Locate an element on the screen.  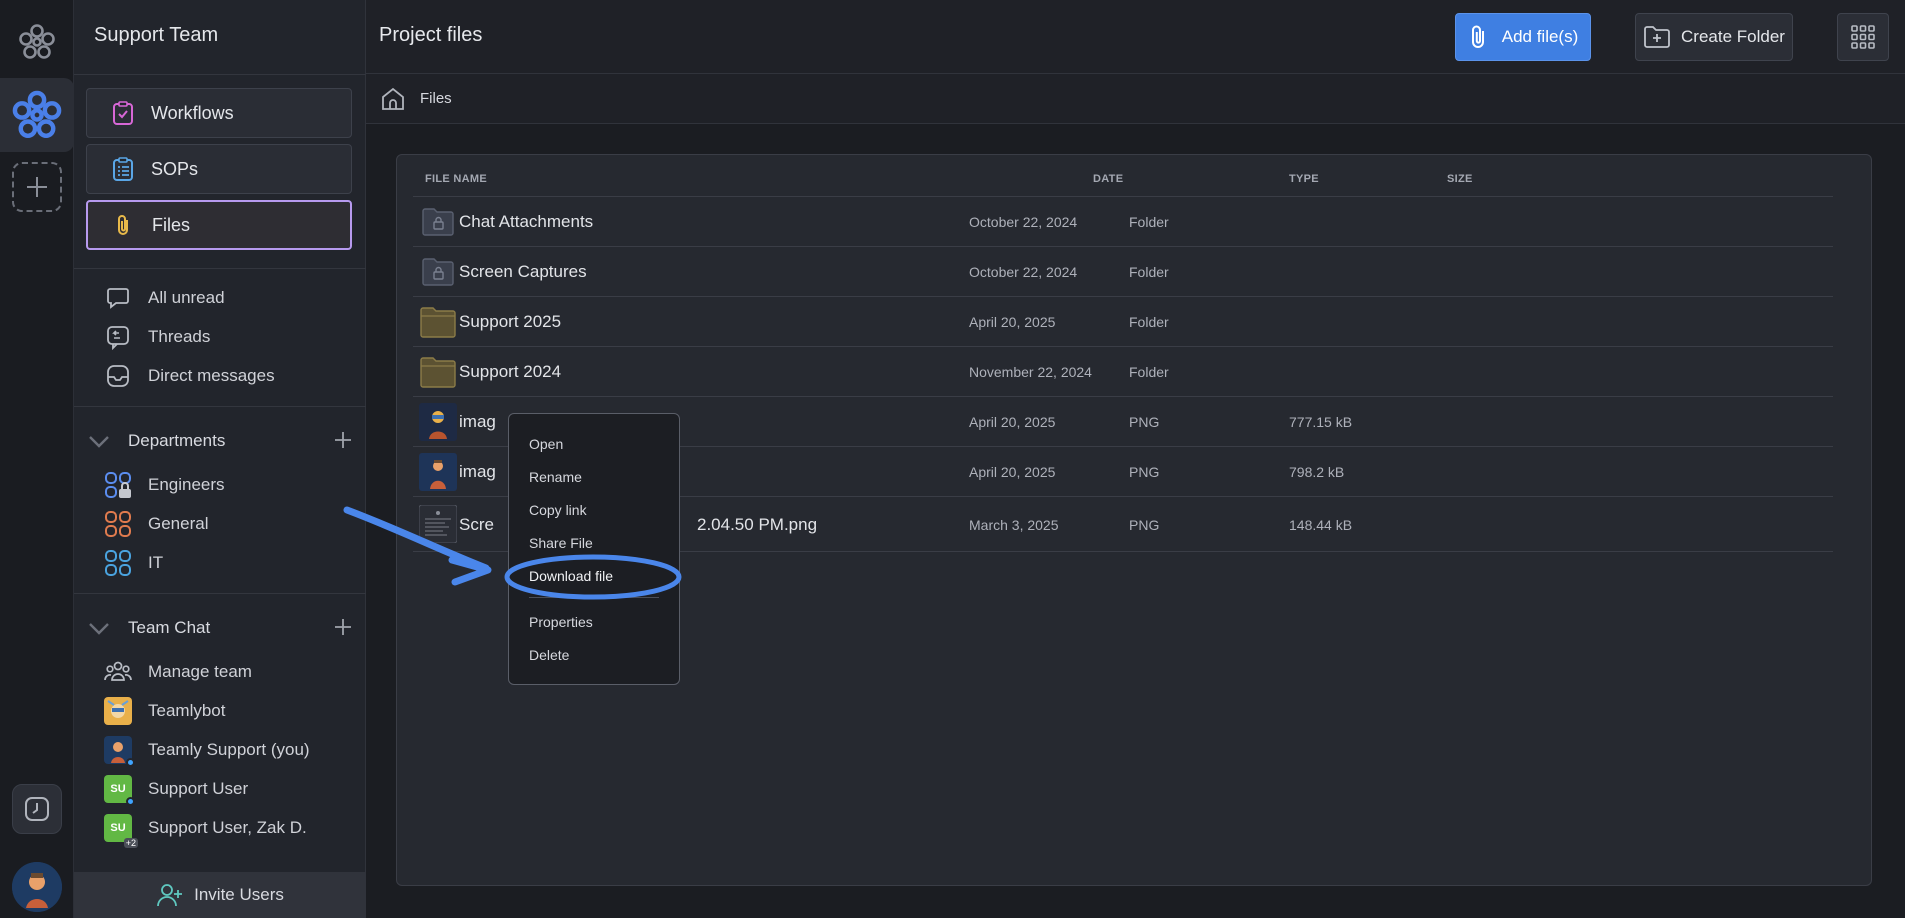
file-size: 798.2 kB is located at coordinates (1317, 472).